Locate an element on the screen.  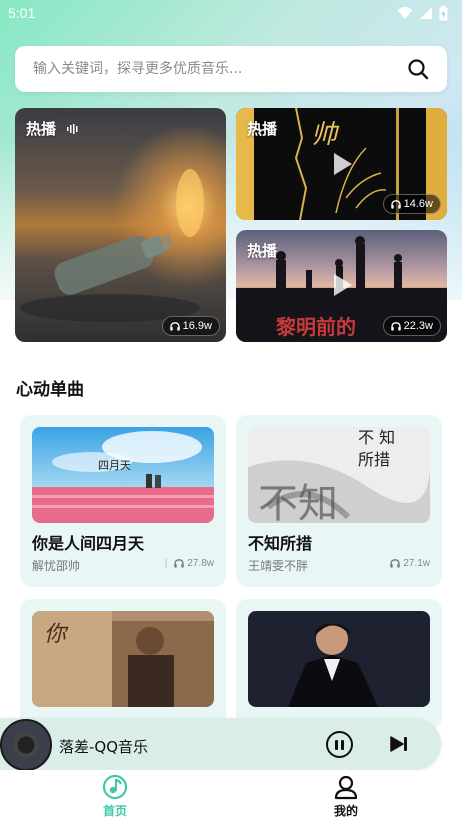
play-count: 22.3w is located at coordinates (418, 326).